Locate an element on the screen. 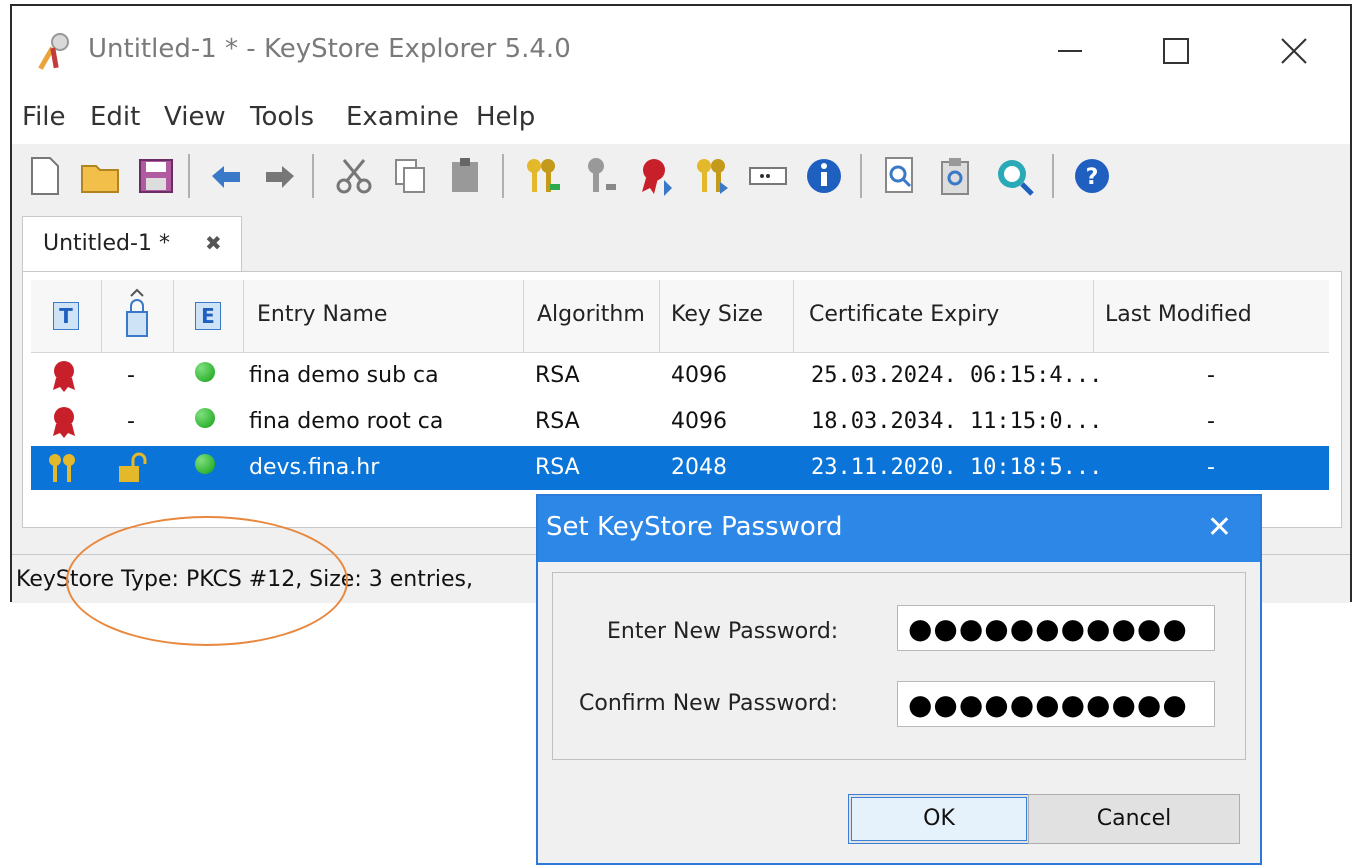 The height and width of the screenshot is (865, 1356). maximize-icon is located at coordinates (1176, 51).